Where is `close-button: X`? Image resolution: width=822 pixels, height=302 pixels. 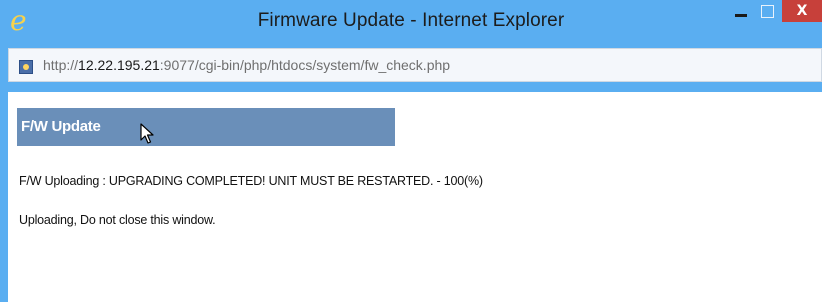 close-button: X is located at coordinates (802, 11).